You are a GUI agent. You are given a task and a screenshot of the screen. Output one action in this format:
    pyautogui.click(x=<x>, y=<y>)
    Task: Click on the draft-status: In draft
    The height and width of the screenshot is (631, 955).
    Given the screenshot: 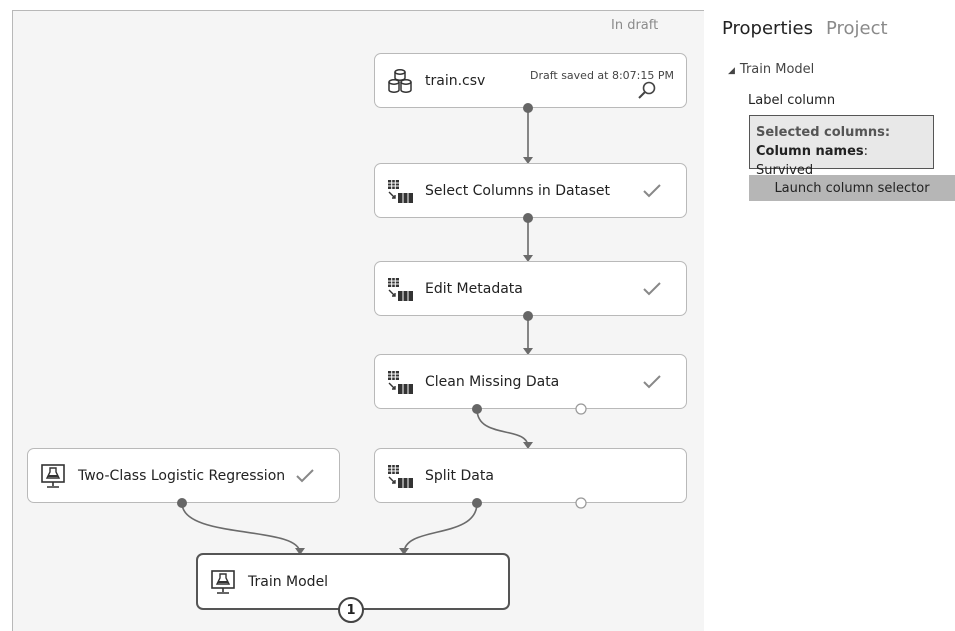 What is the action you would take?
    pyautogui.click(x=635, y=25)
    